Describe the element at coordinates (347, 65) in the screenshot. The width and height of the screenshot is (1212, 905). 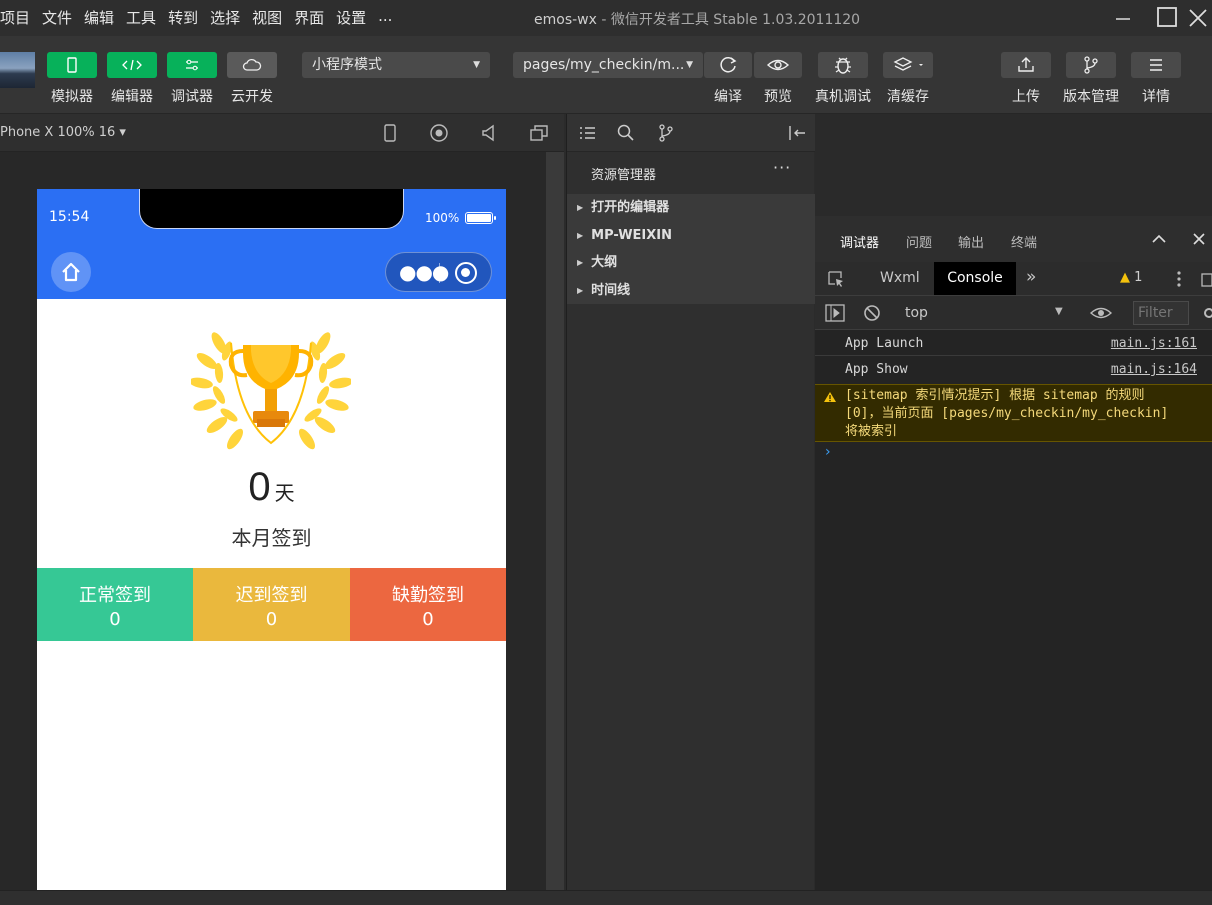
I see `mode-select-value: 小程序模式` at that location.